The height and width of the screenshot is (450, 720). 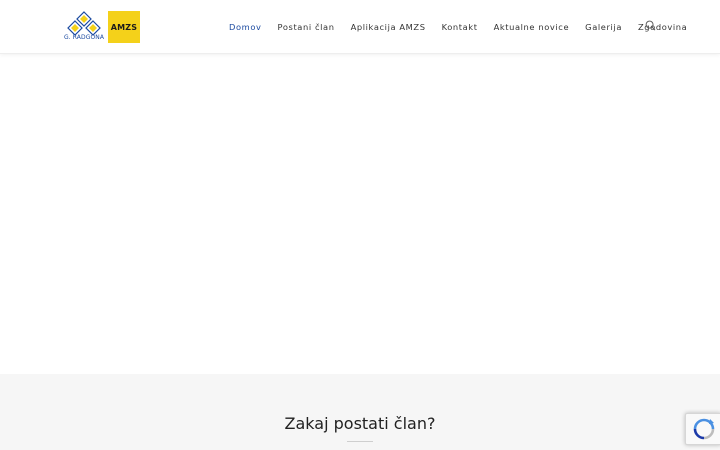 I want to click on recaptcha-icon, so click(x=704, y=429).